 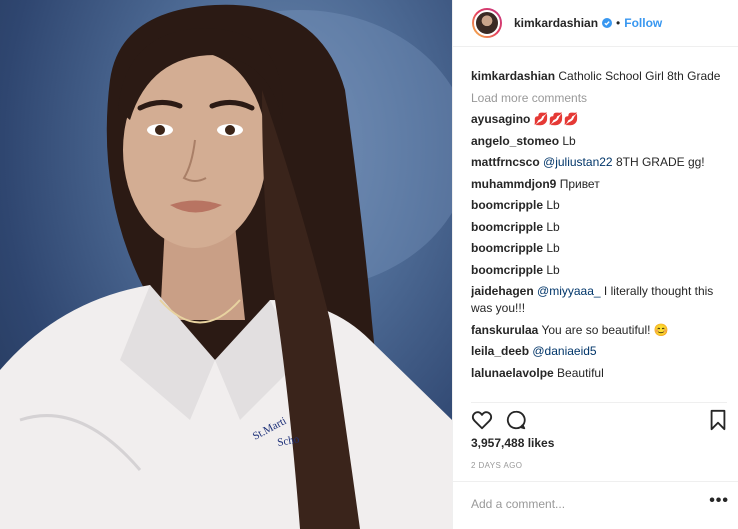 What do you see at coordinates (602, 98) in the screenshot?
I see `load-more-comments-button: Load more comments` at bounding box center [602, 98].